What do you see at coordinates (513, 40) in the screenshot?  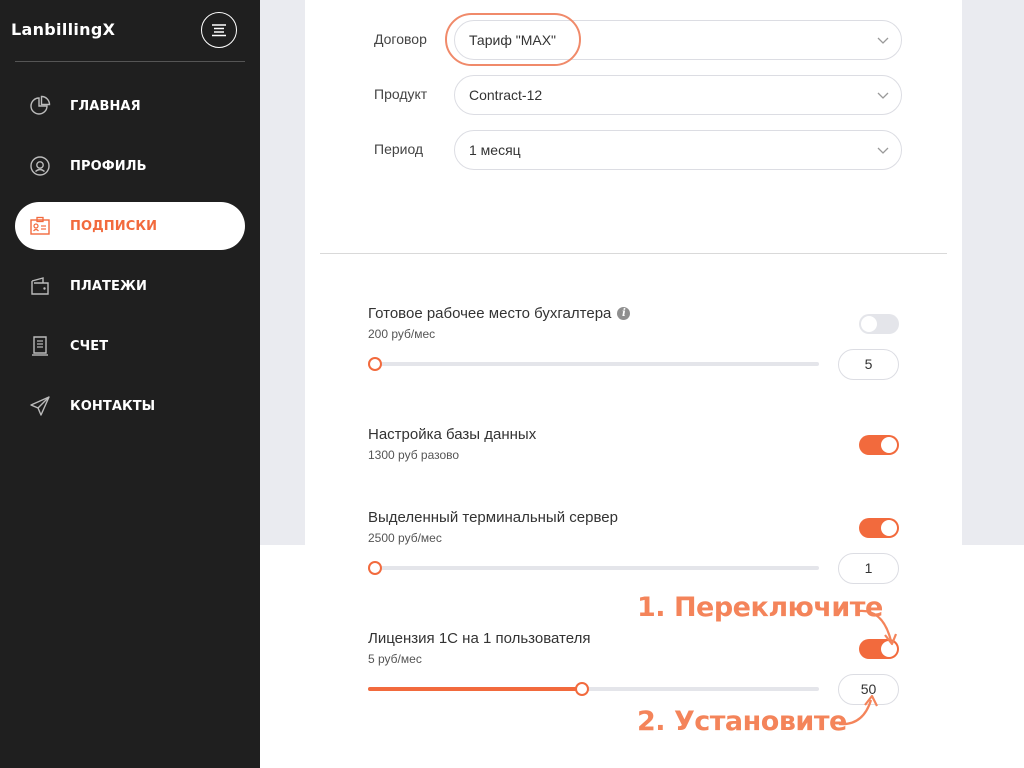 I see `contract-value: Тариф "MAX"` at bounding box center [513, 40].